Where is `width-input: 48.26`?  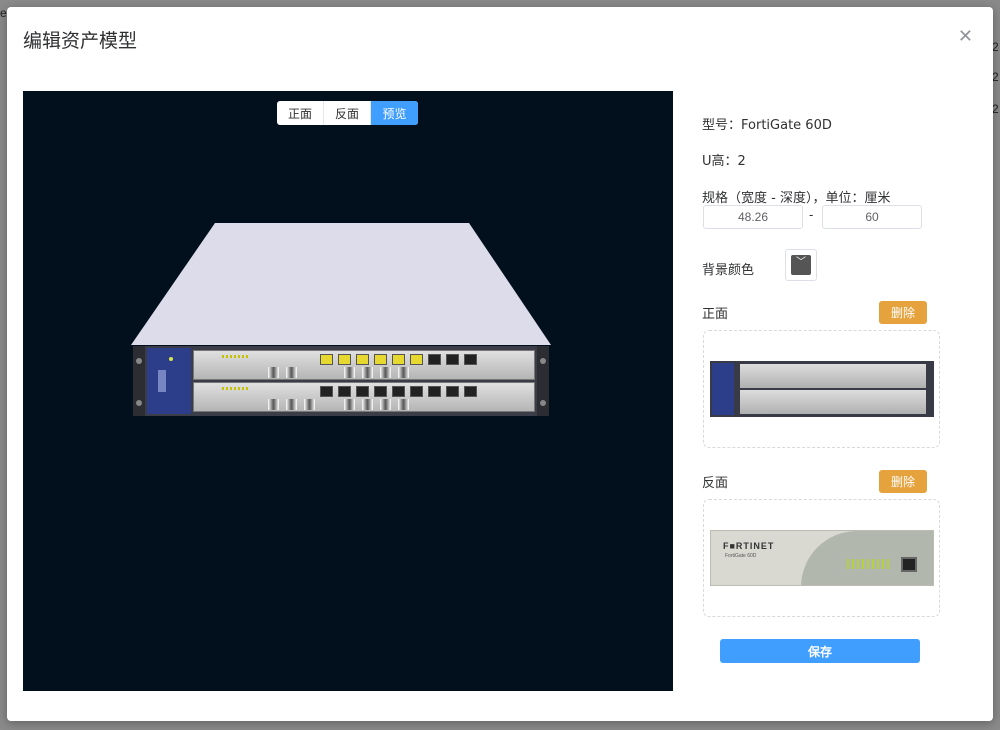
width-input: 48.26 is located at coordinates (753, 217).